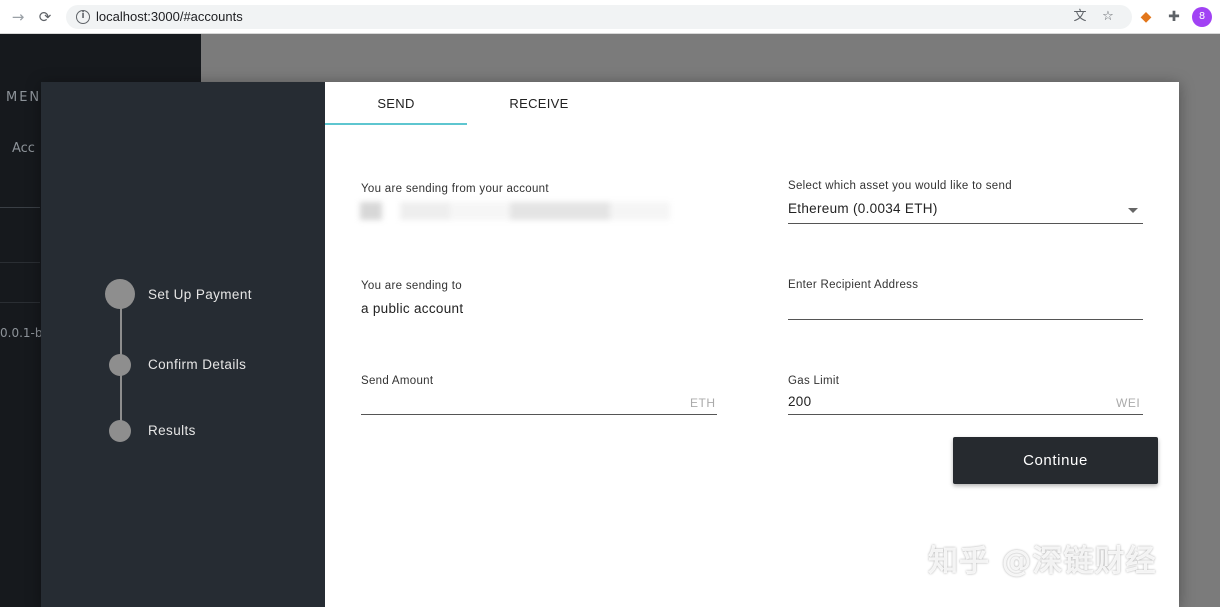 The width and height of the screenshot is (1220, 607). Describe the element at coordinates (530, 211) in the screenshot. I see `redacted-account-address` at that location.